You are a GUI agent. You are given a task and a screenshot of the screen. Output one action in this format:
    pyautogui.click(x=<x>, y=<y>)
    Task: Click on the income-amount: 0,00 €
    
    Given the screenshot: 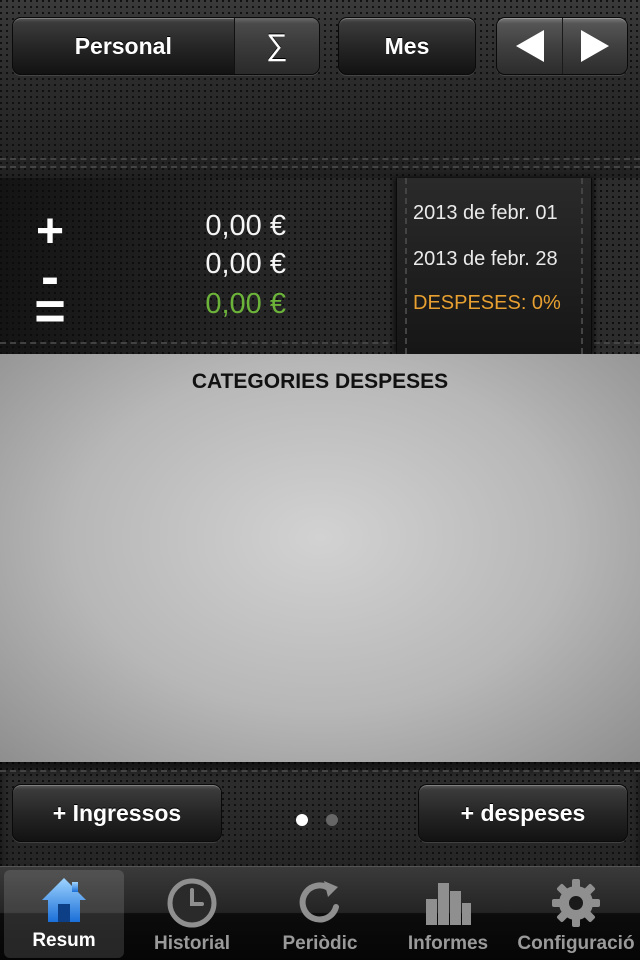 What is the action you would take?
    pyautogui.click(x=245, y=226)
    